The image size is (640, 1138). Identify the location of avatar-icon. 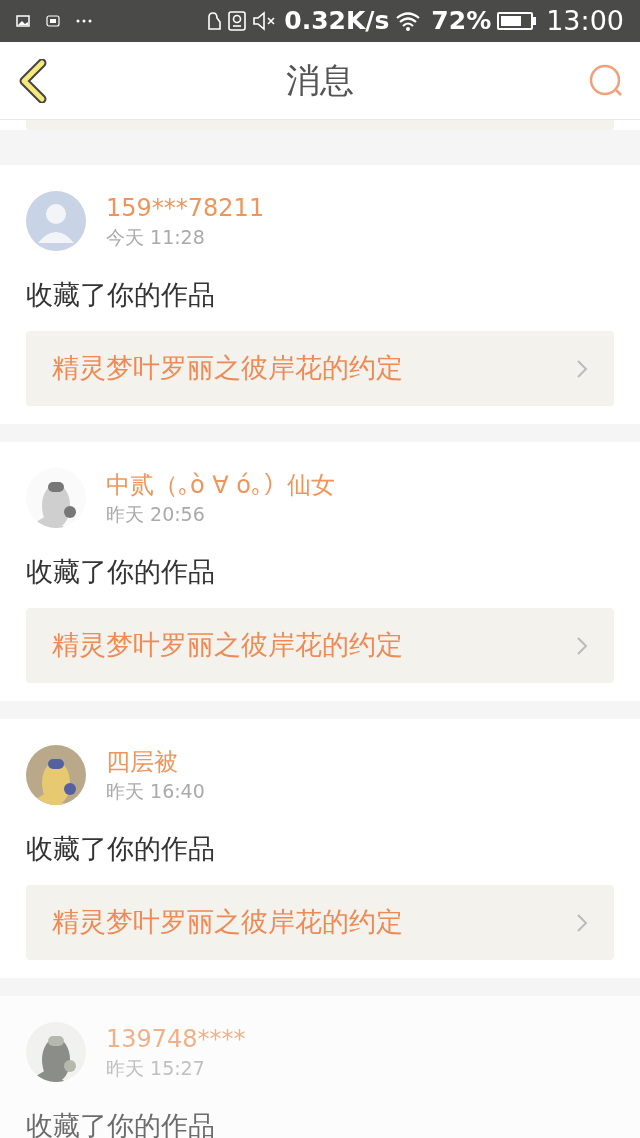
(56, 221).